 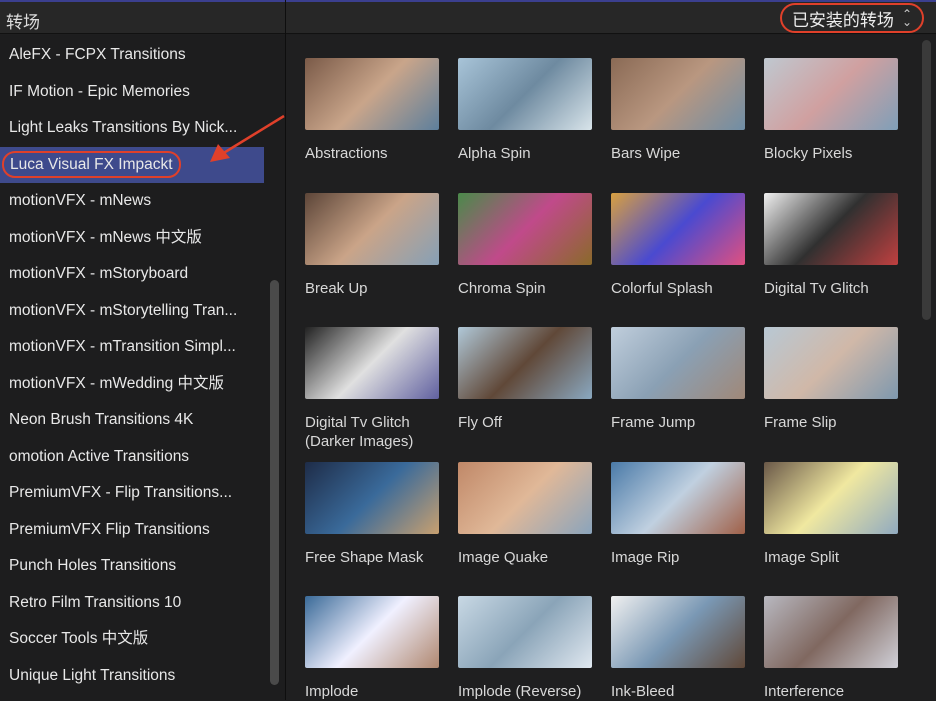 I want to click on transition-item: Implode (Reverse), so click(x=525, y=648).